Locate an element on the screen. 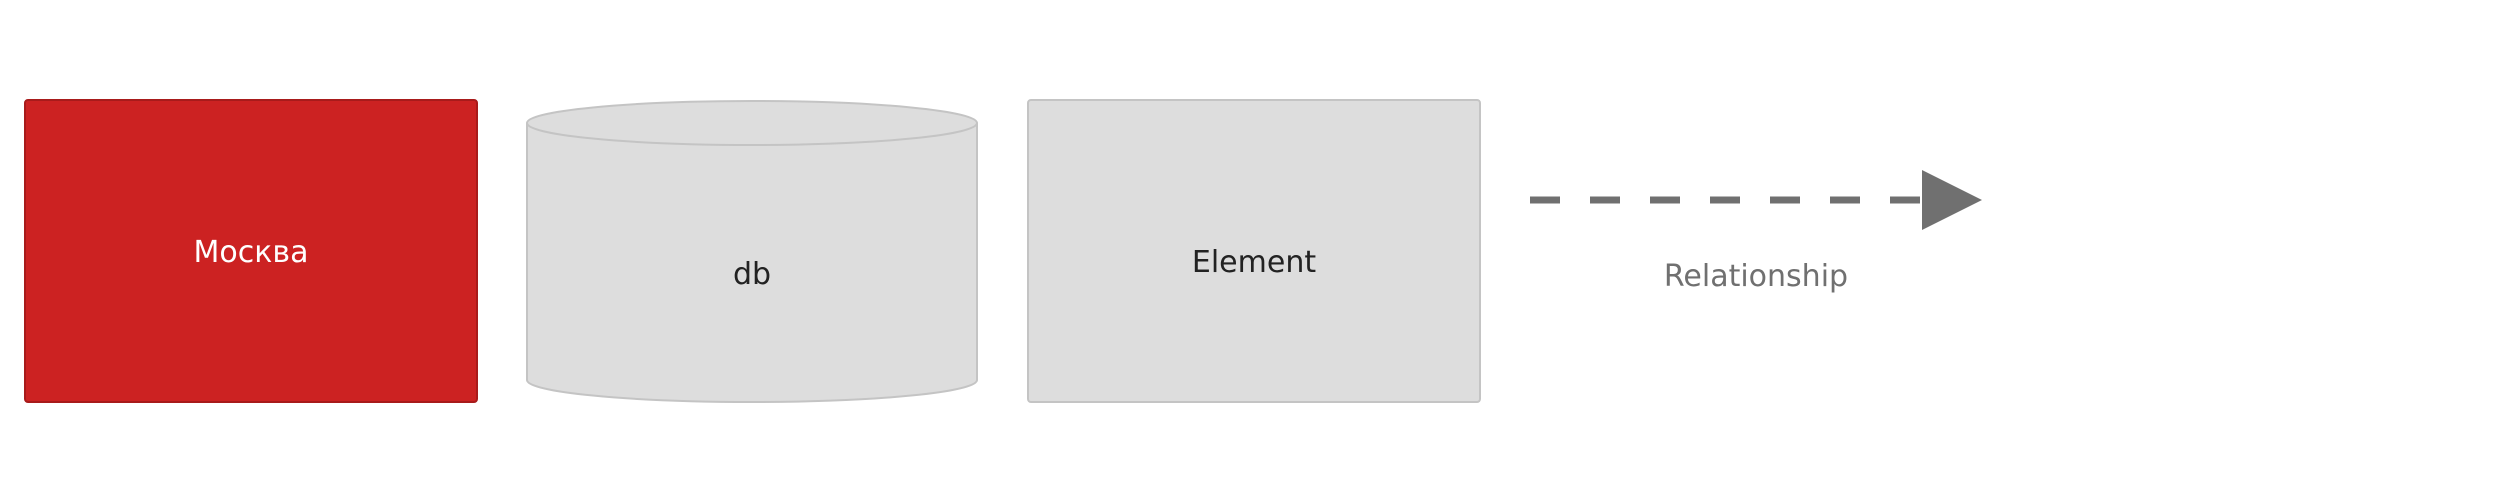 The width and height of the screenshot is (2500, 500). relationship-label: Relationship is located at coordinates (1756, 276).